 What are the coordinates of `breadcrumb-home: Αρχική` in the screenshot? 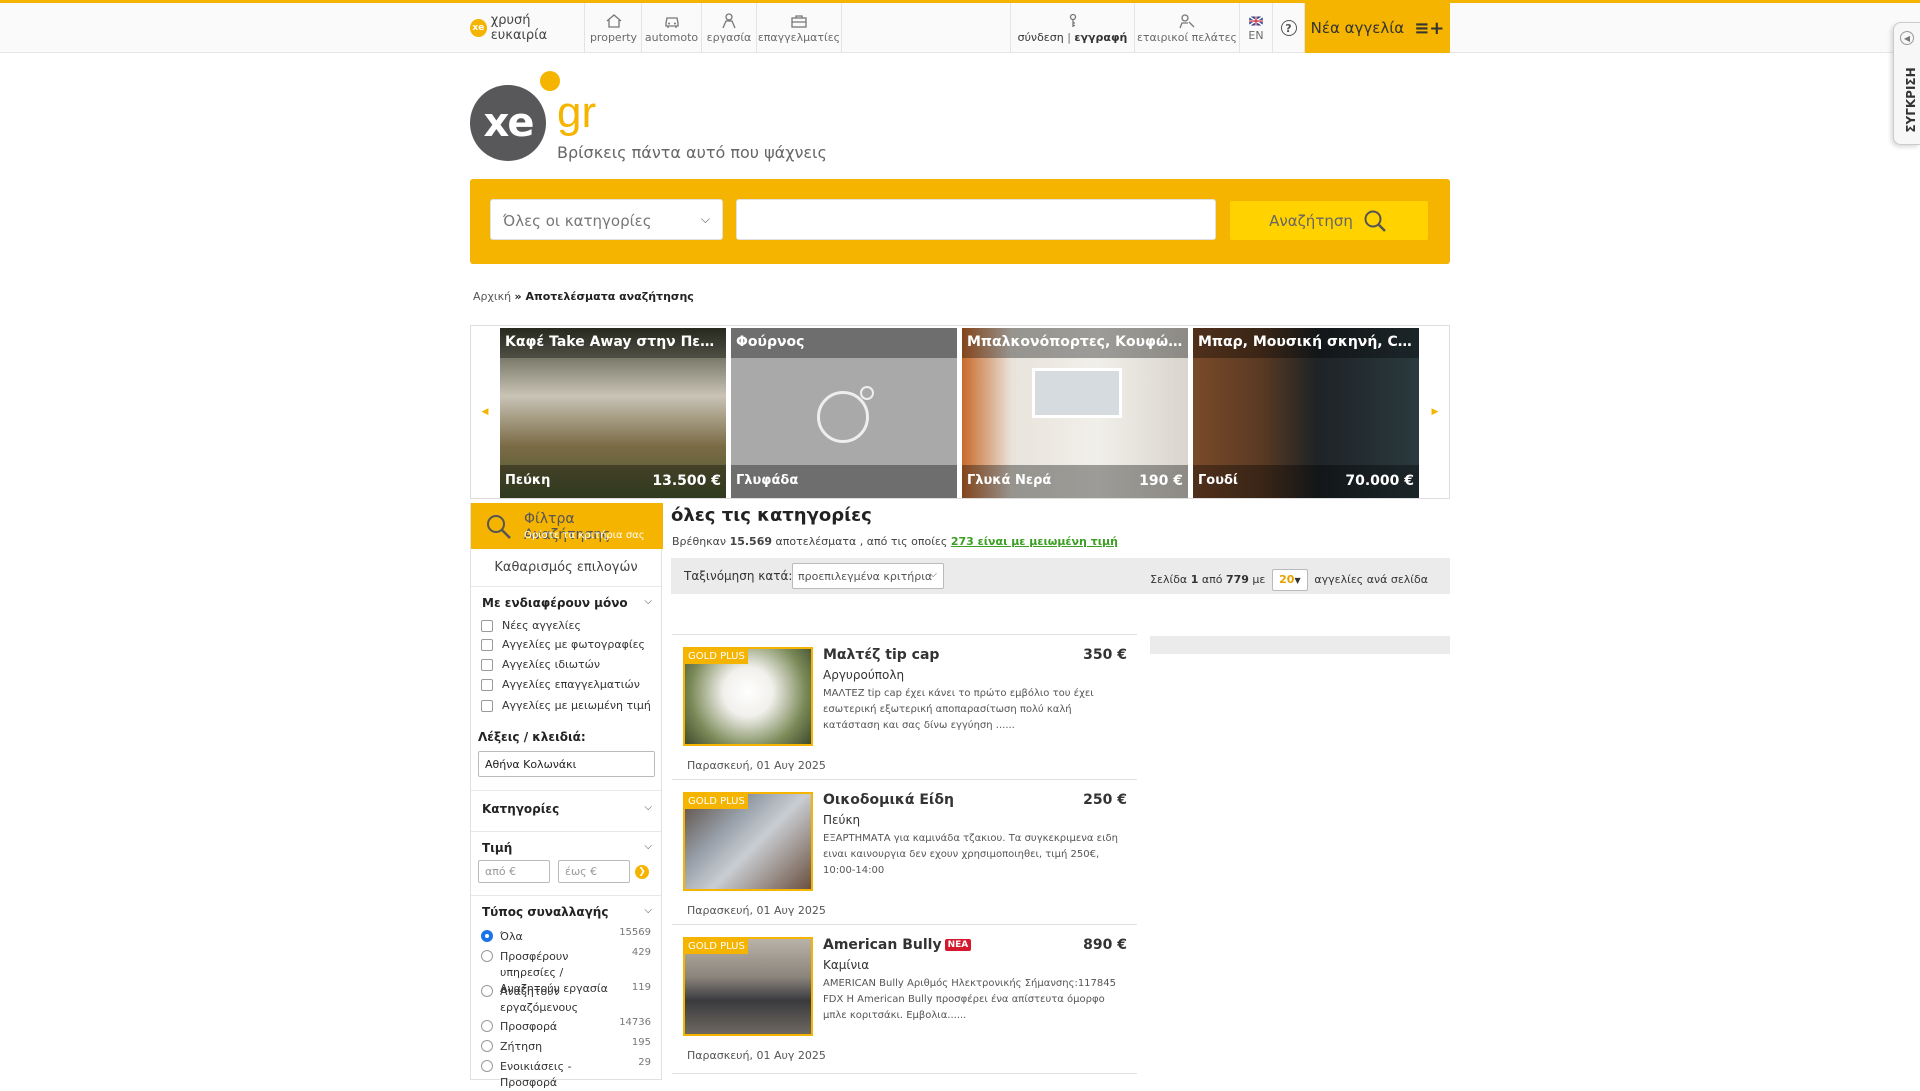 It's located at (492, 296).